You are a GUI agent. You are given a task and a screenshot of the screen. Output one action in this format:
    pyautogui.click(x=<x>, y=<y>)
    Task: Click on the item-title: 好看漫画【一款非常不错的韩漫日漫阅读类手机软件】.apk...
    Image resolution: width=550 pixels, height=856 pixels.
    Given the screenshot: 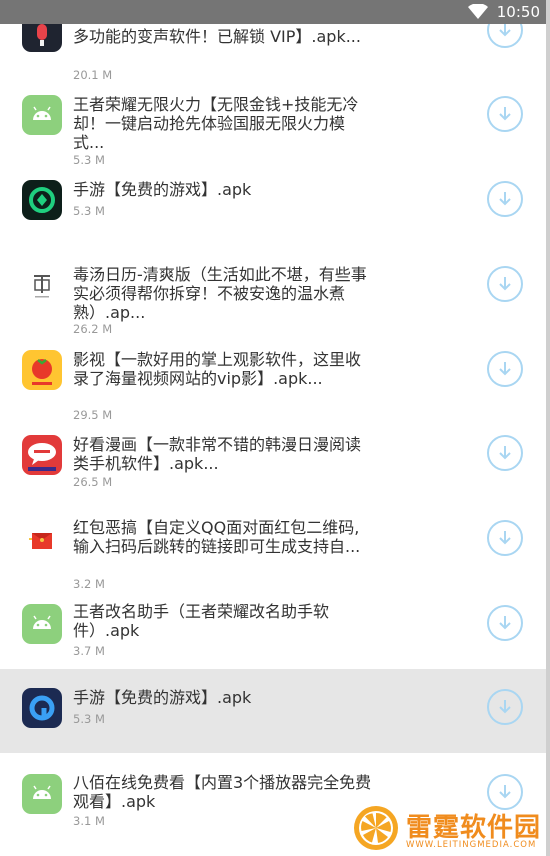 What is the action you would take?
    pyautogui.click(x=217, y=454)
    